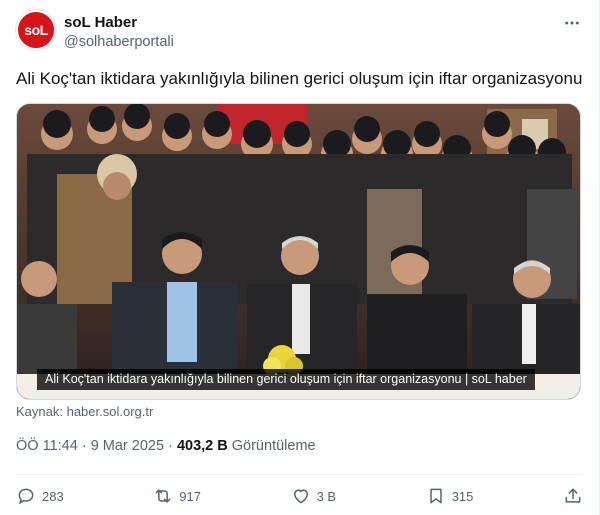 Image resolution: width=600 pixels, height=515 pixels. What do you see at coordinates (119, 42) in the screenshot?
I see `author-handle: @solhaberportali` at bounding box center [119, 42].